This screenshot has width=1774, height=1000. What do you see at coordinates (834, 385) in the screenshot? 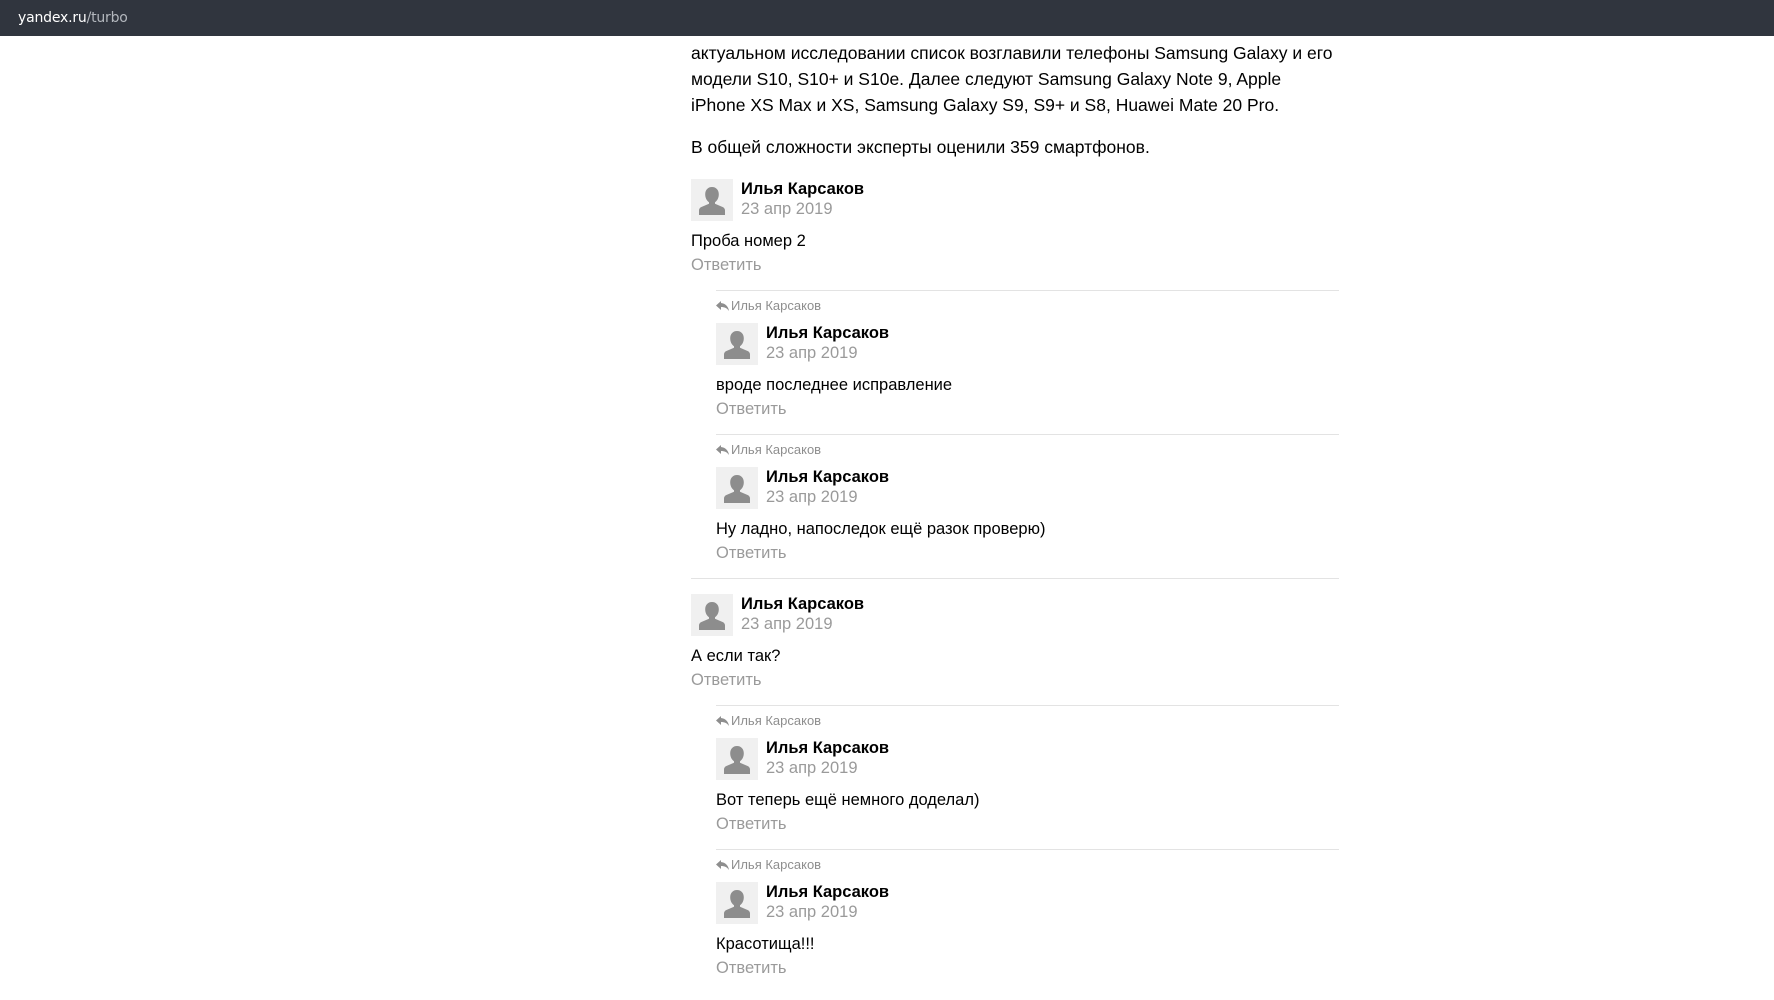
I see `comment-text: вроде последнее исправление` at bounding box center [834, 385].